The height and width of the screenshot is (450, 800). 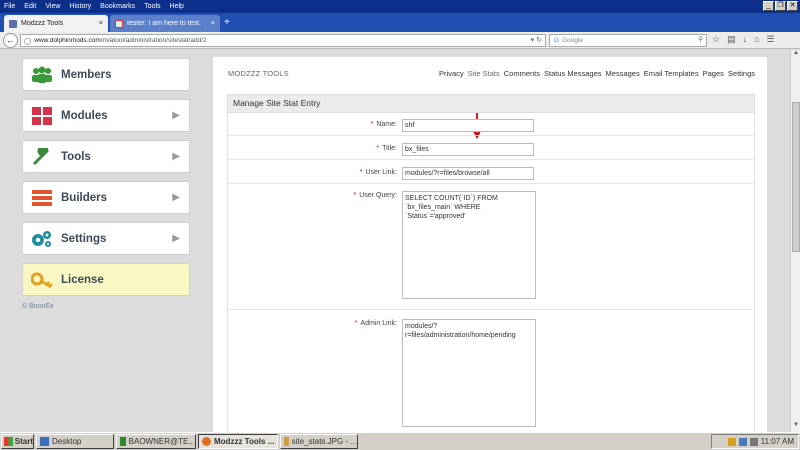 I want to click on tab-tester: tester: I am here to test. ×, so click(x=165, y=23).